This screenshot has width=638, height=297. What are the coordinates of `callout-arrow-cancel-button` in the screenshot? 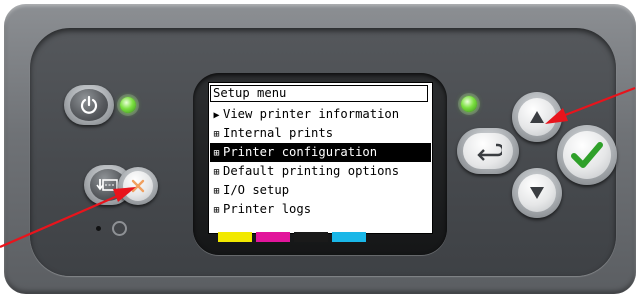 It's located at (68, 218).